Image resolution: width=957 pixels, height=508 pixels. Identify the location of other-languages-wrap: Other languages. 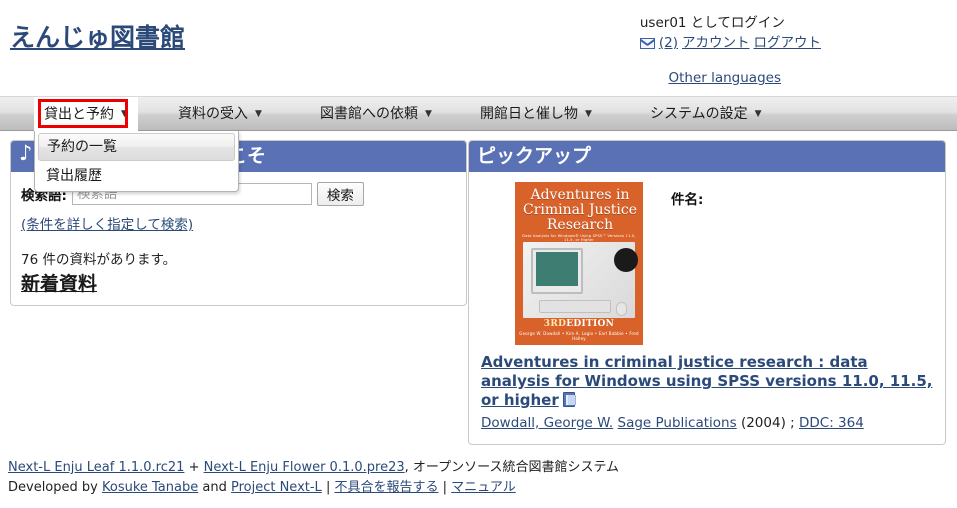
(724, 78).